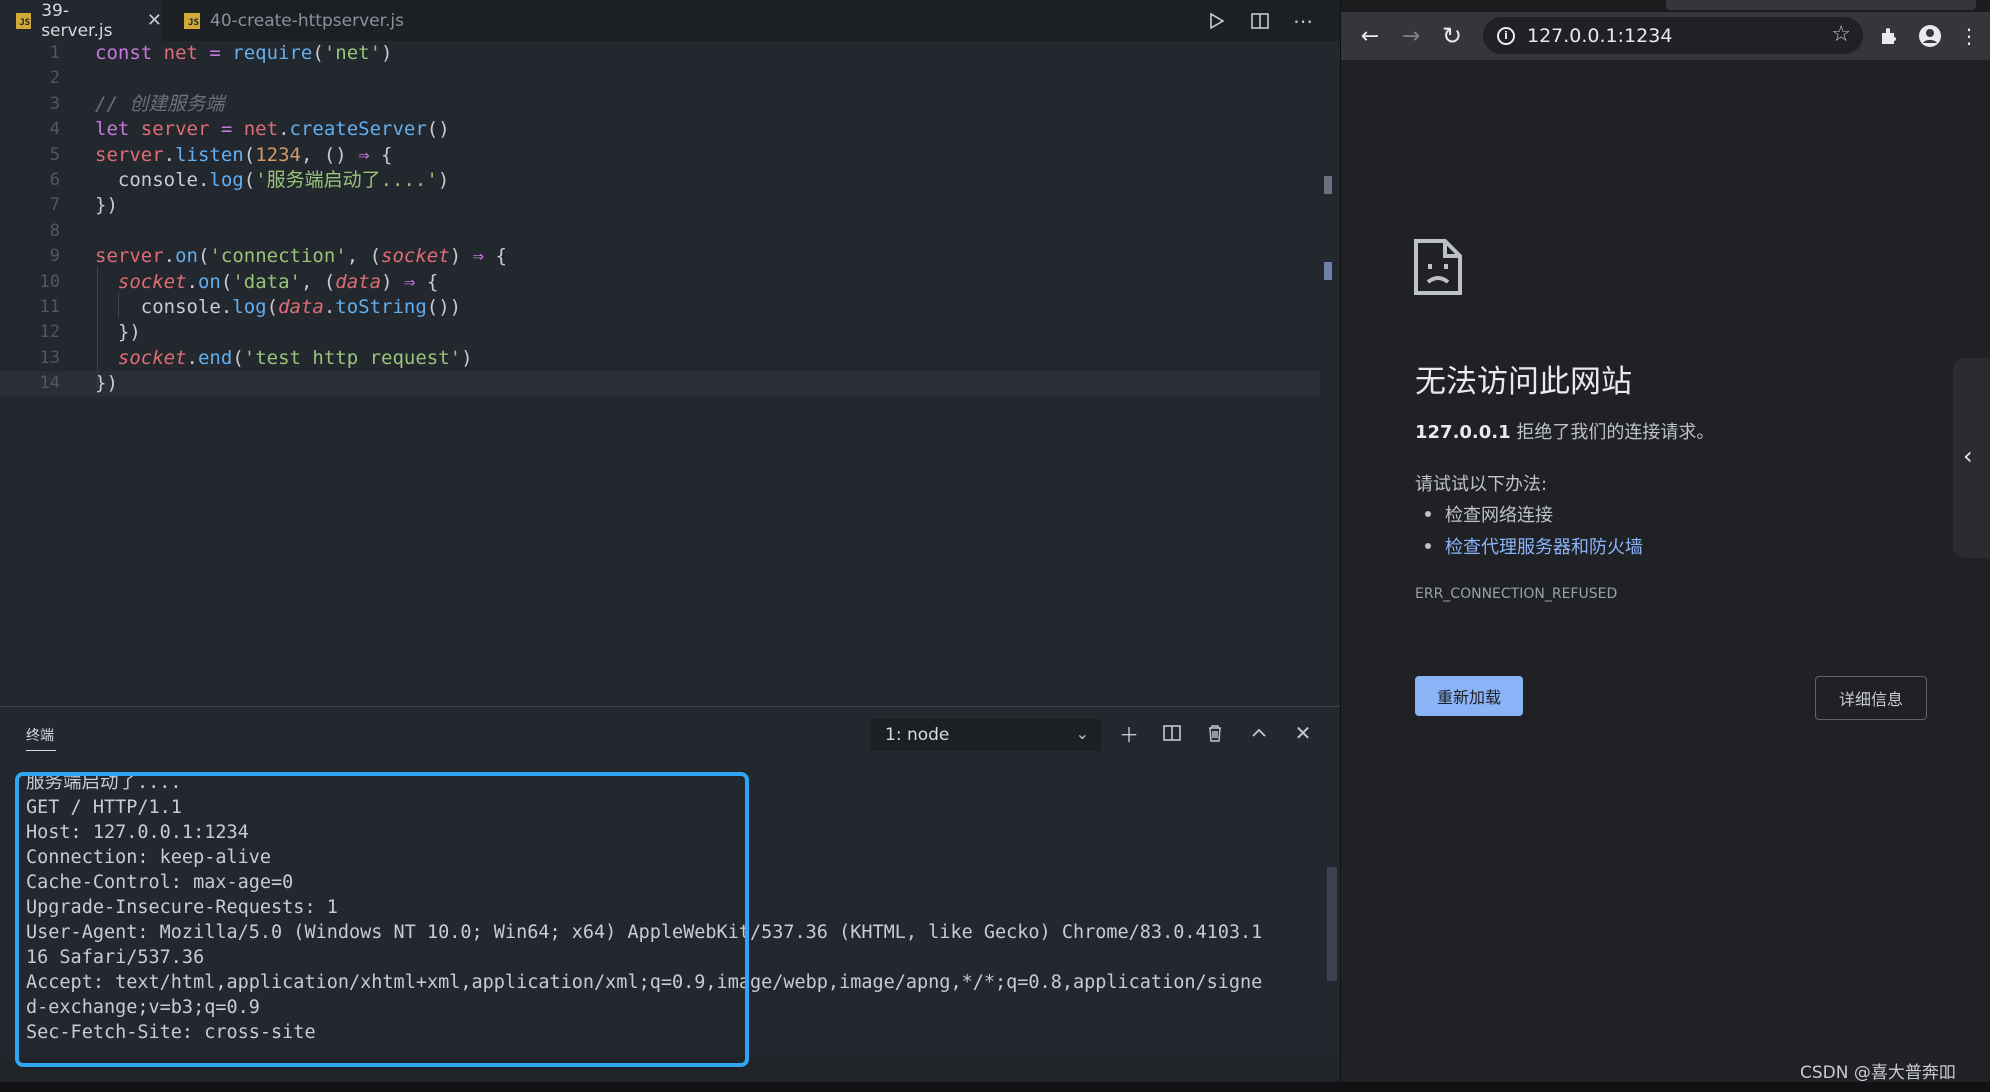 The image size is (1990, 1092). Describe the element at coordinates (986, 735) in the screenshot. I see `terminal-select: 1: node ⌄` at that location.